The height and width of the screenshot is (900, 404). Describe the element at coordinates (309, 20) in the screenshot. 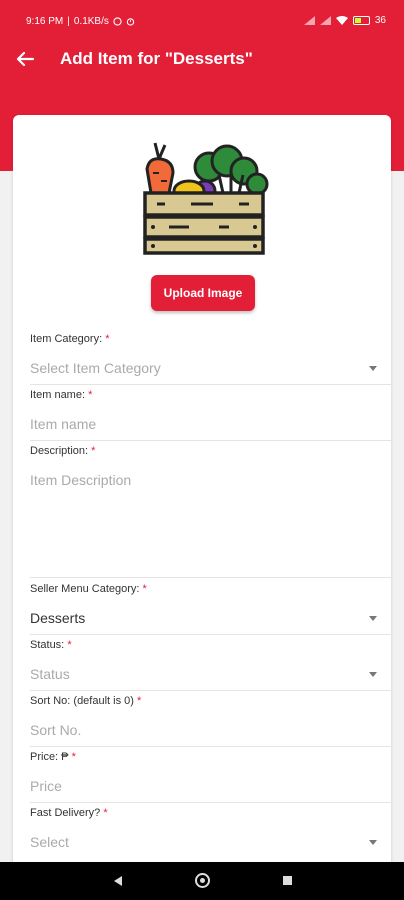

I see `signal-icon` at that location.